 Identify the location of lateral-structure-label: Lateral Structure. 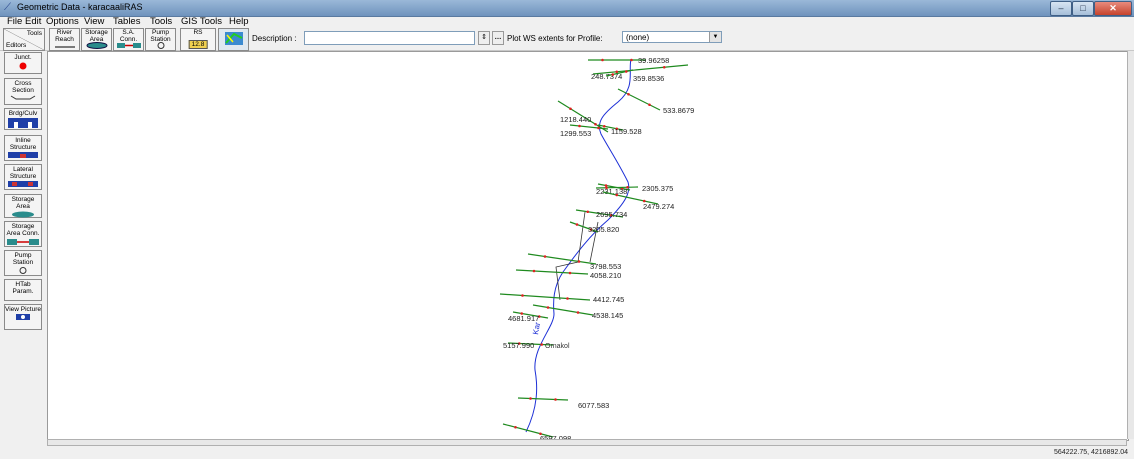
(23, 173).